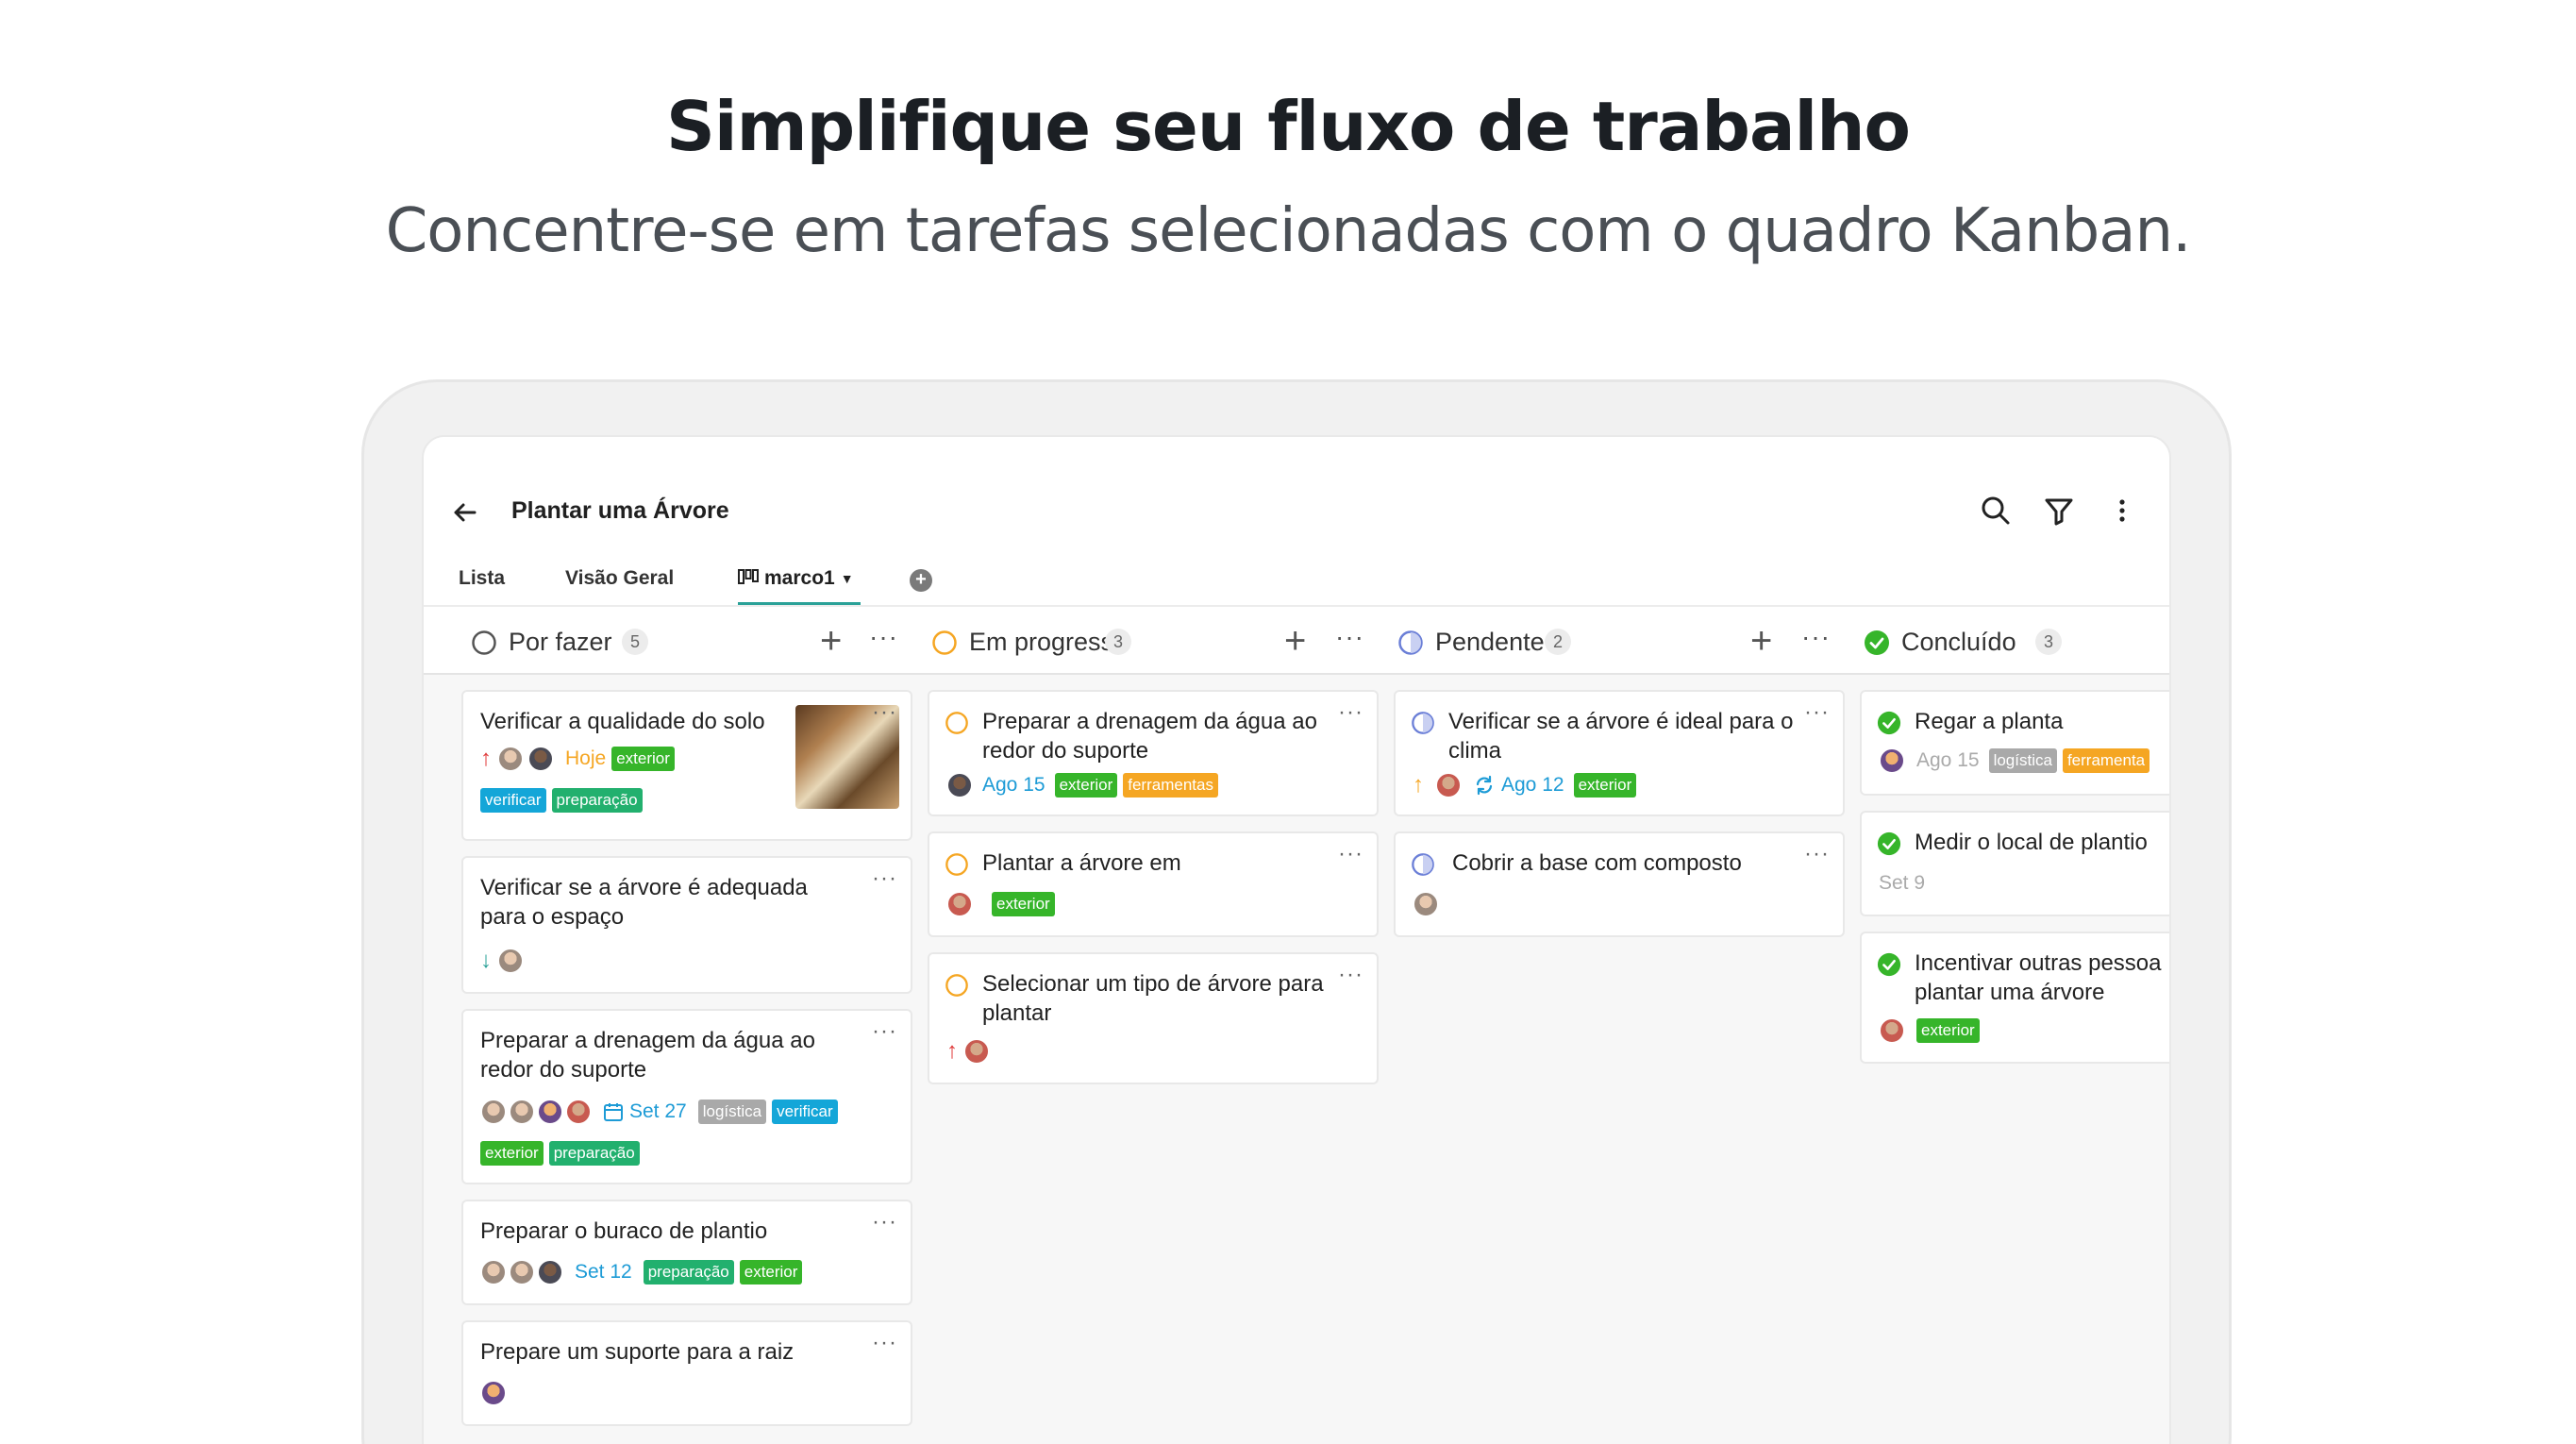  Describe the element at coordinates (921, 580) in the screenshot. I see `add-view-button: +` at that location.